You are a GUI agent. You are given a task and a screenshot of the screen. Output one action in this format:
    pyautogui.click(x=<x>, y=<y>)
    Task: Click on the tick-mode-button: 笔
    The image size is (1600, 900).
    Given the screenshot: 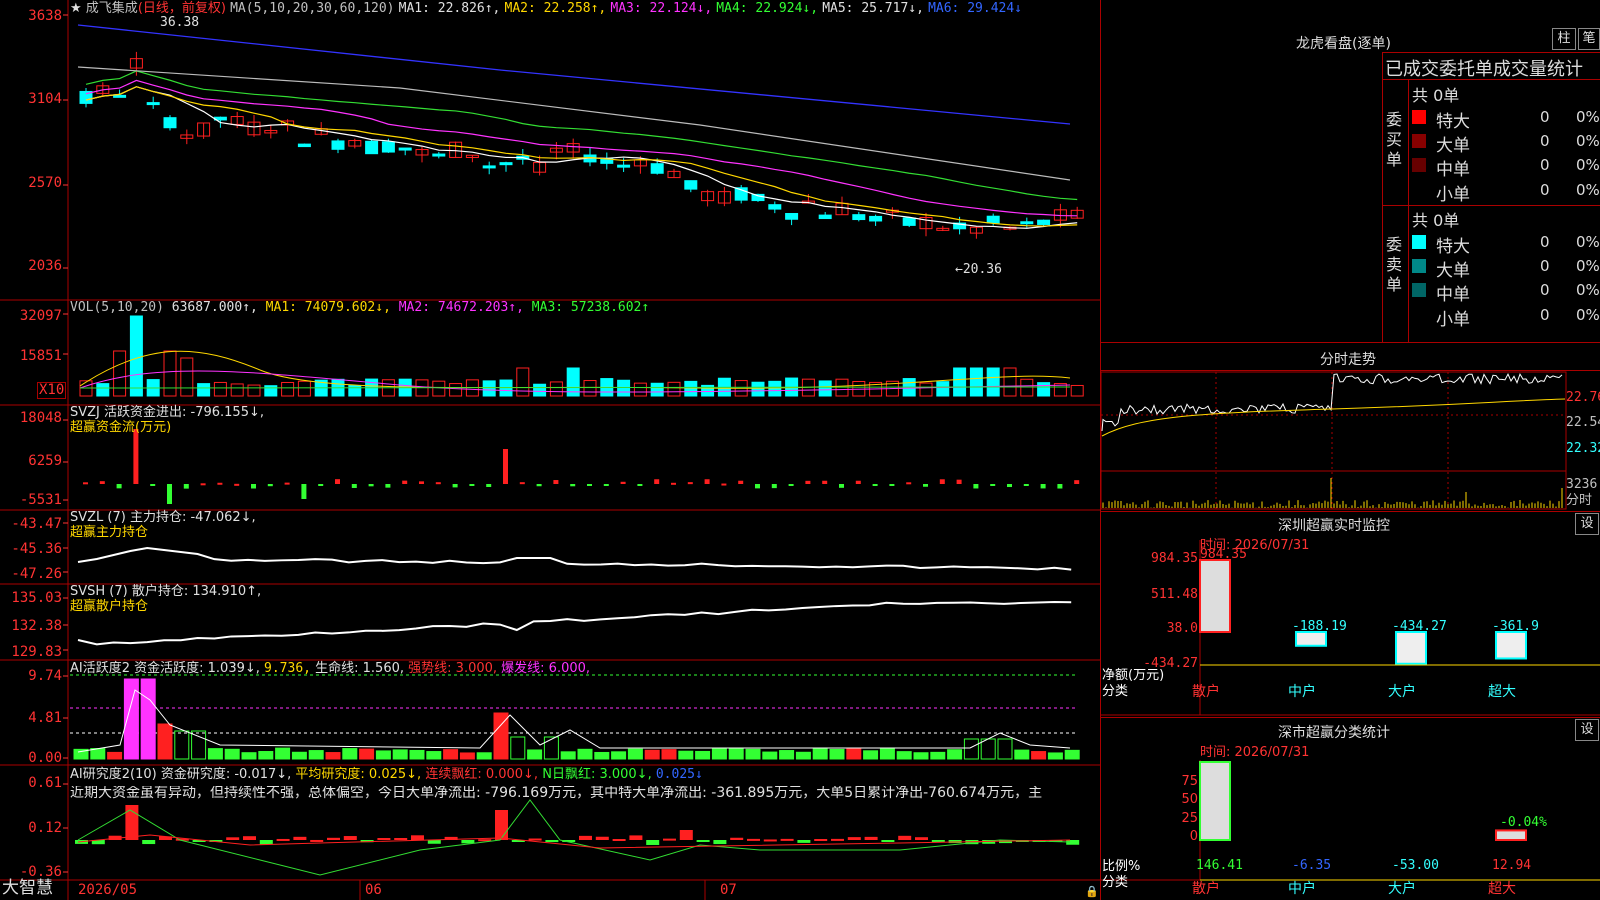 What is the action you would take?
    pyautogui.click(x=1589, y=39)
    